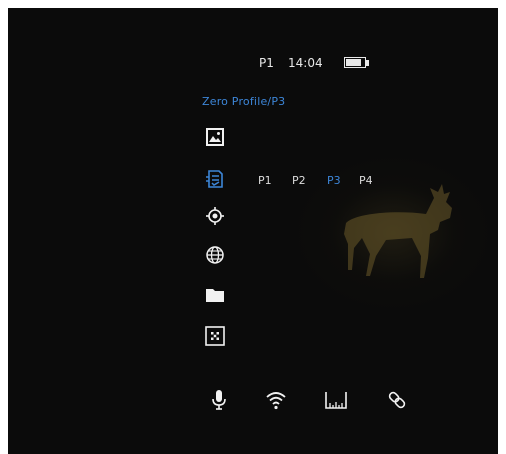  I want to click on globe-icon, so click(215, 255).